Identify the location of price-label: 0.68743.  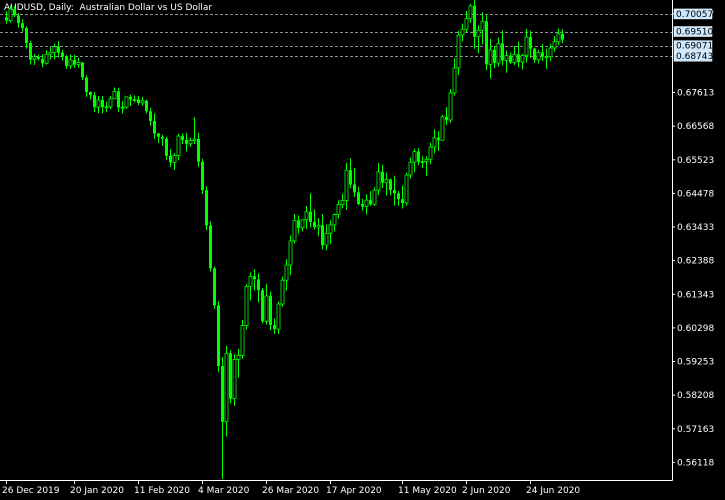
(694, 57).